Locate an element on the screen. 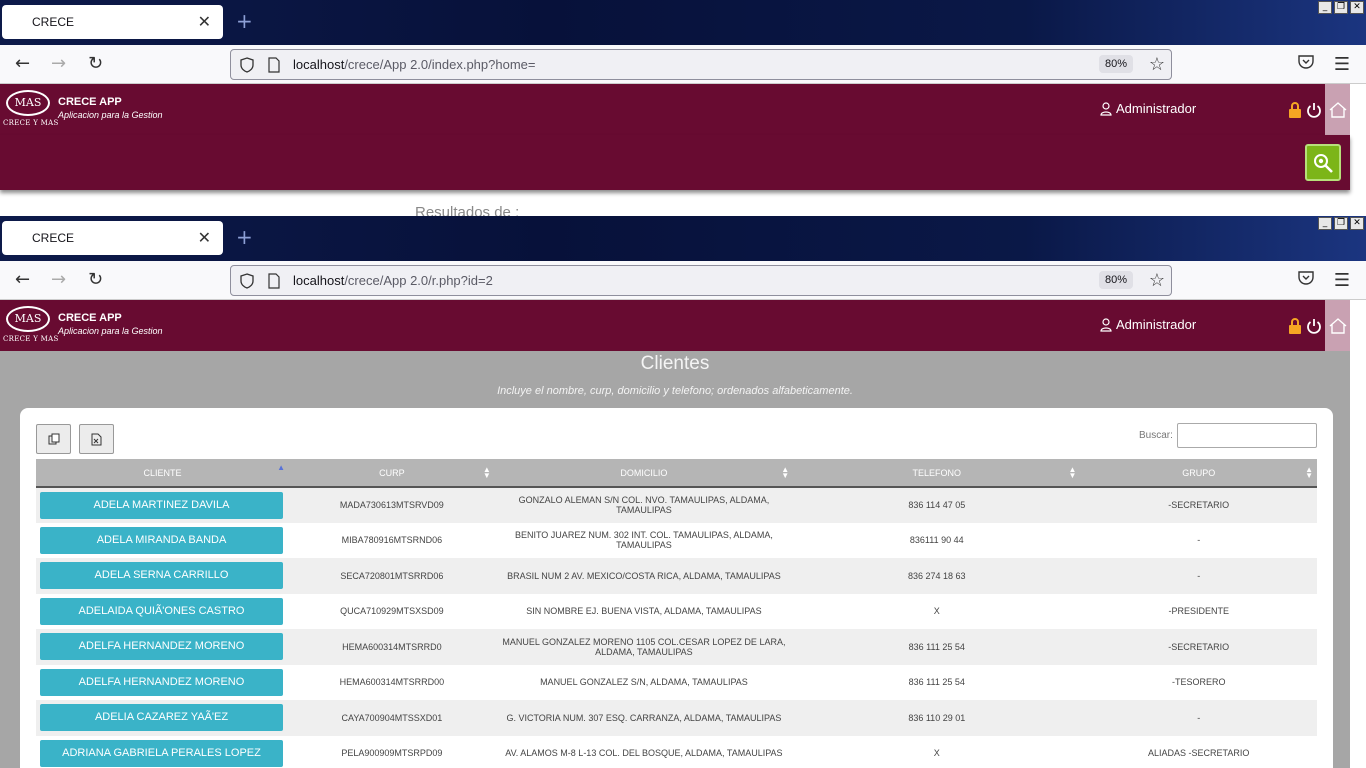 This screenshot has height=768, width=1366. search-input is located at coordinates (1247, 435).